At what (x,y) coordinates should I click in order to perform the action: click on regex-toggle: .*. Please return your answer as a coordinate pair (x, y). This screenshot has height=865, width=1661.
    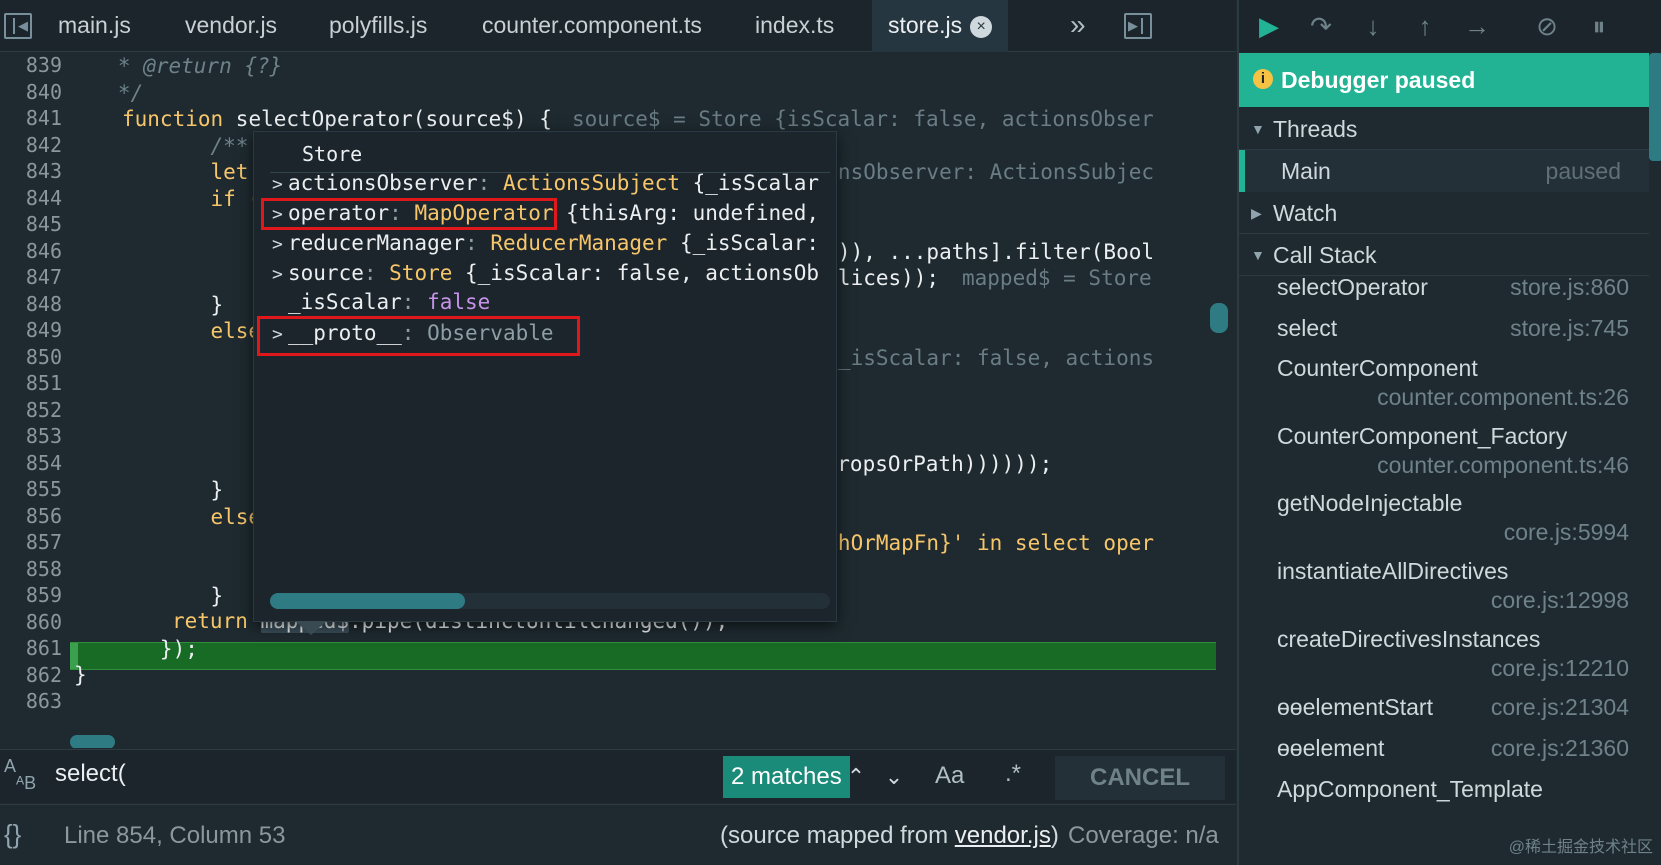
    Looking at the image, I should click on (1013, 774).